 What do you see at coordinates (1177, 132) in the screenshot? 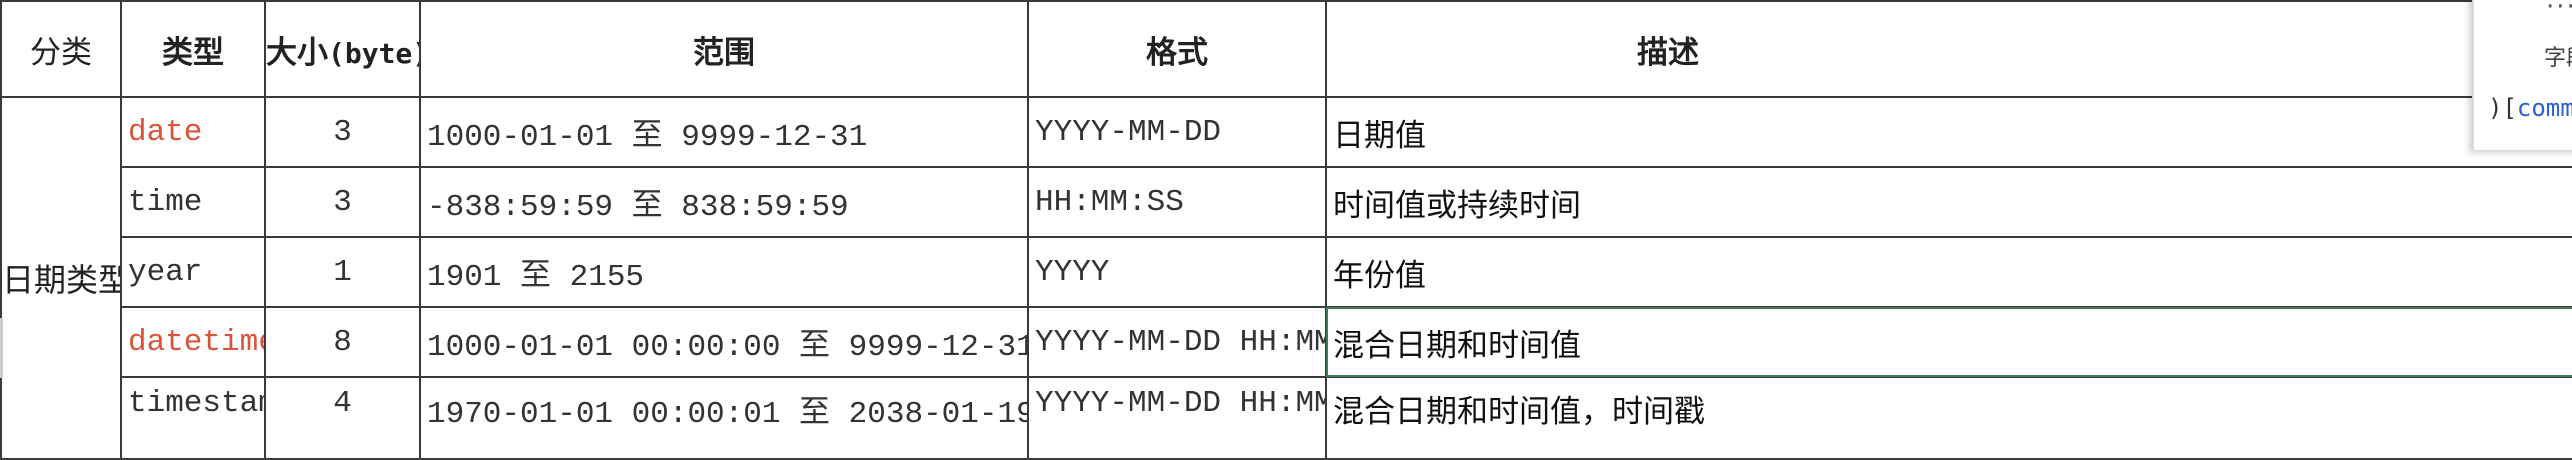
I see `format-cell: YYYY-MM-DD` at bounding box center [1177, 132].